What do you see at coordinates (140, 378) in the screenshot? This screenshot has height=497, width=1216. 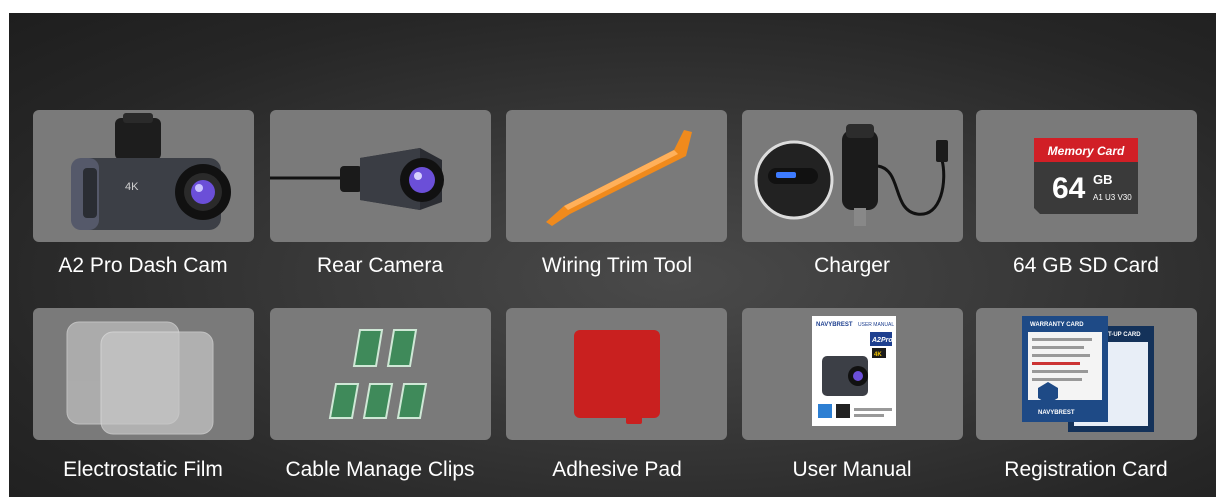 I see `electrostatic-film-icon` at bounding box center [140, 378].